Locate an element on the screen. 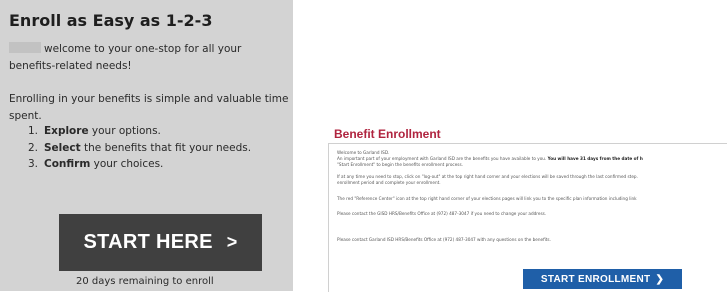  redacted-user-name is located at coordinates (25, 47).